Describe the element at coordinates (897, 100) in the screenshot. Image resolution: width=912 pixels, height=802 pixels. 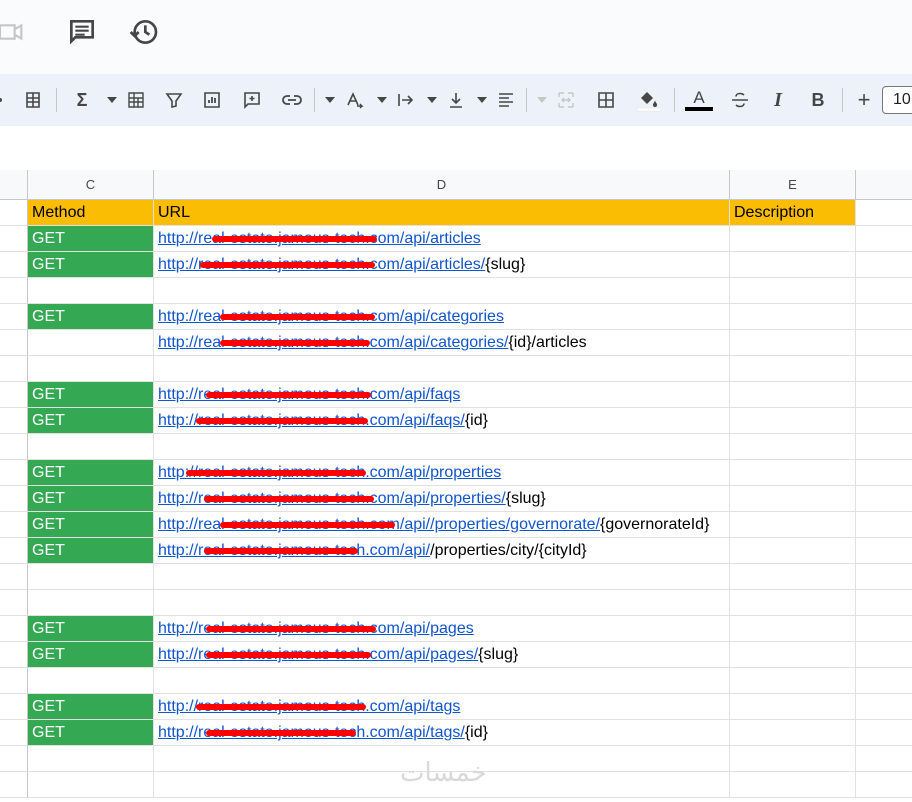
I see `font-size-input: 10` at that location.